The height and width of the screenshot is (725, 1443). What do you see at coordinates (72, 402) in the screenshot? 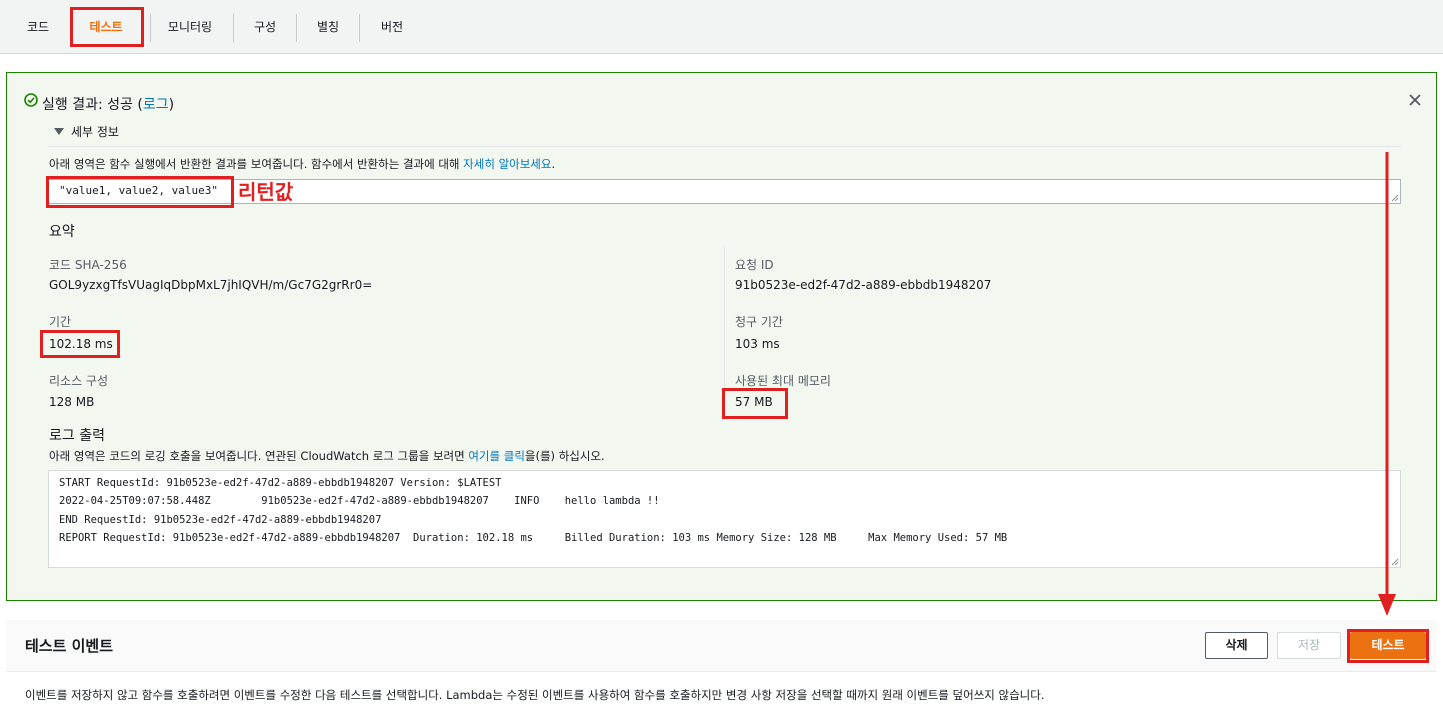
I see `resources-value: 128 MB` at bounding box center [72, 402].